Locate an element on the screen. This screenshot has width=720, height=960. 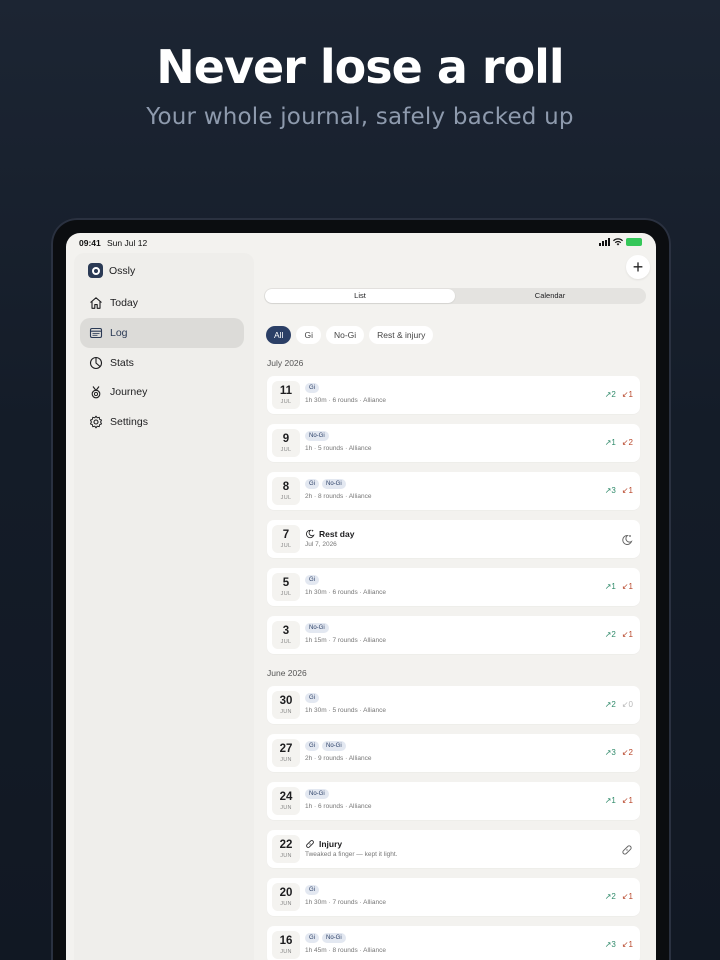
log-entry: 7 JUL Rest day Jul 7, 2026 is located at coordinates (453, 539).